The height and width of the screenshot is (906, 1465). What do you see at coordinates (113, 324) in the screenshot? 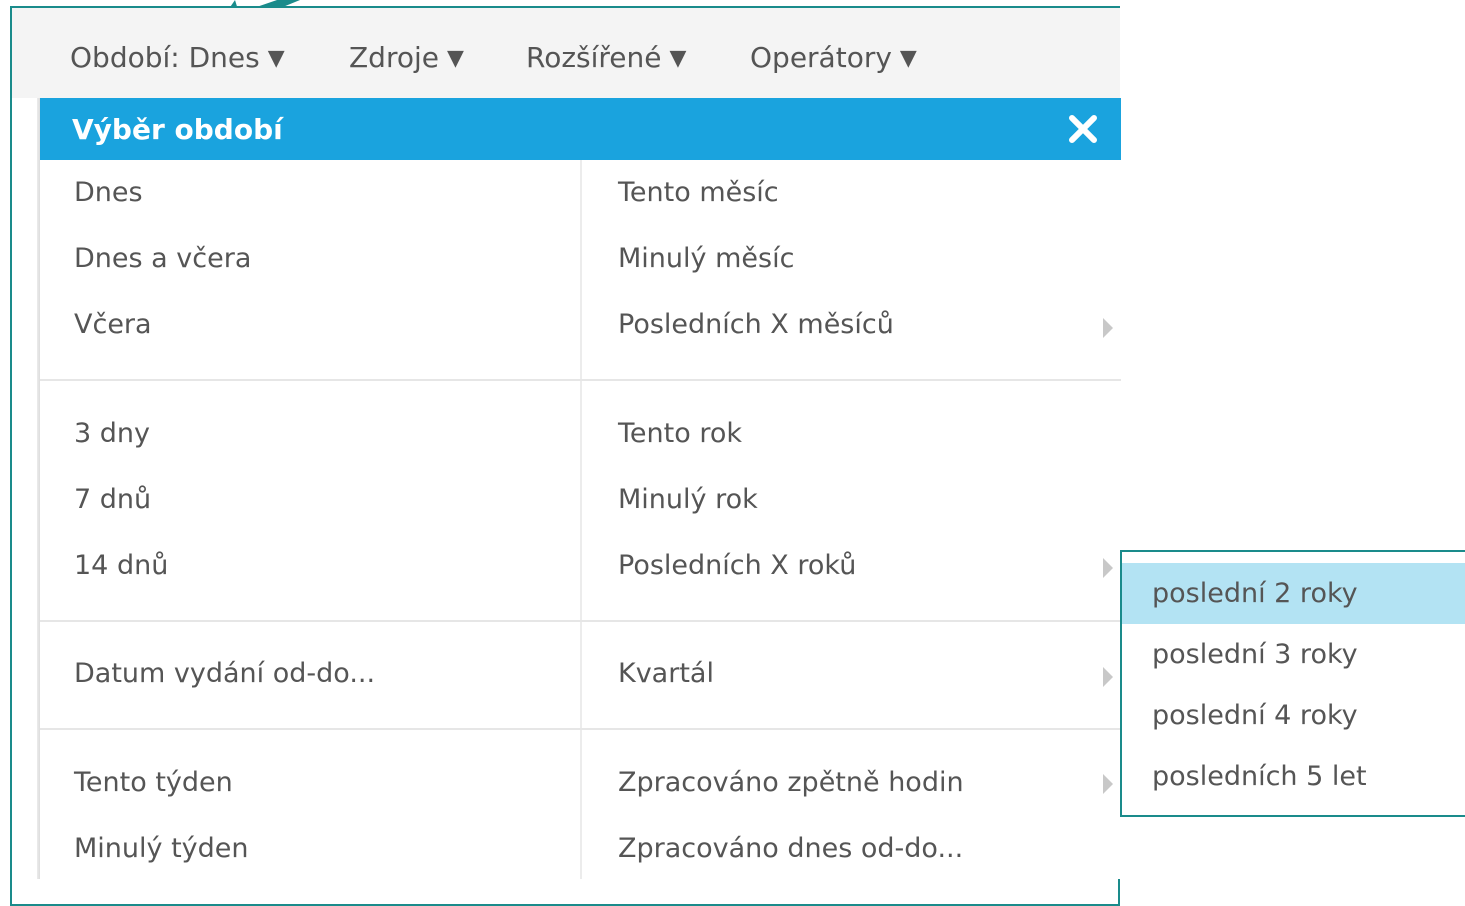
I see `period-option-yesterday: Včera` at bounding box center [113, 324].